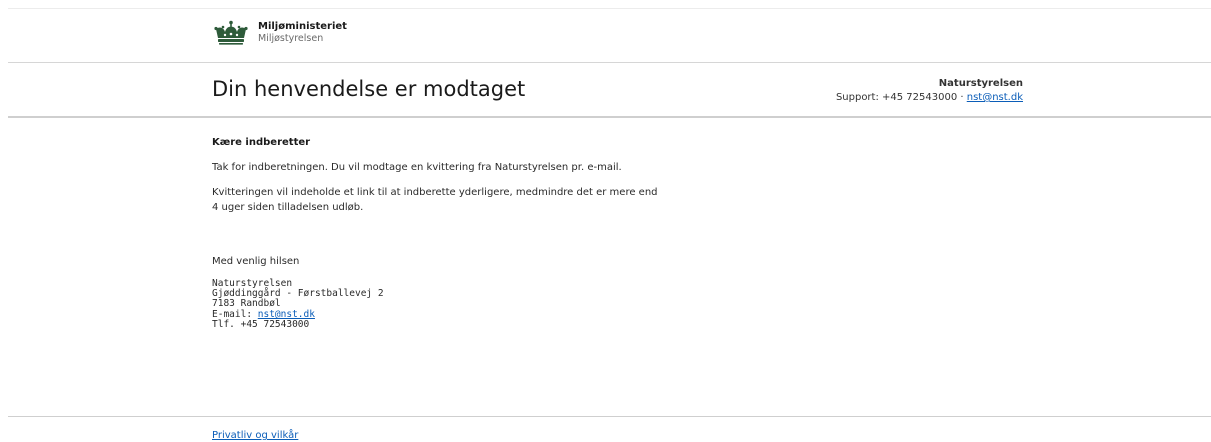 Image resolution: width=1211 pixels, height=442 pixels. Describe the element at coordinates (255, 435) in the screenshot. I see `privacy-link: Privatliv og vilkår` at that location.